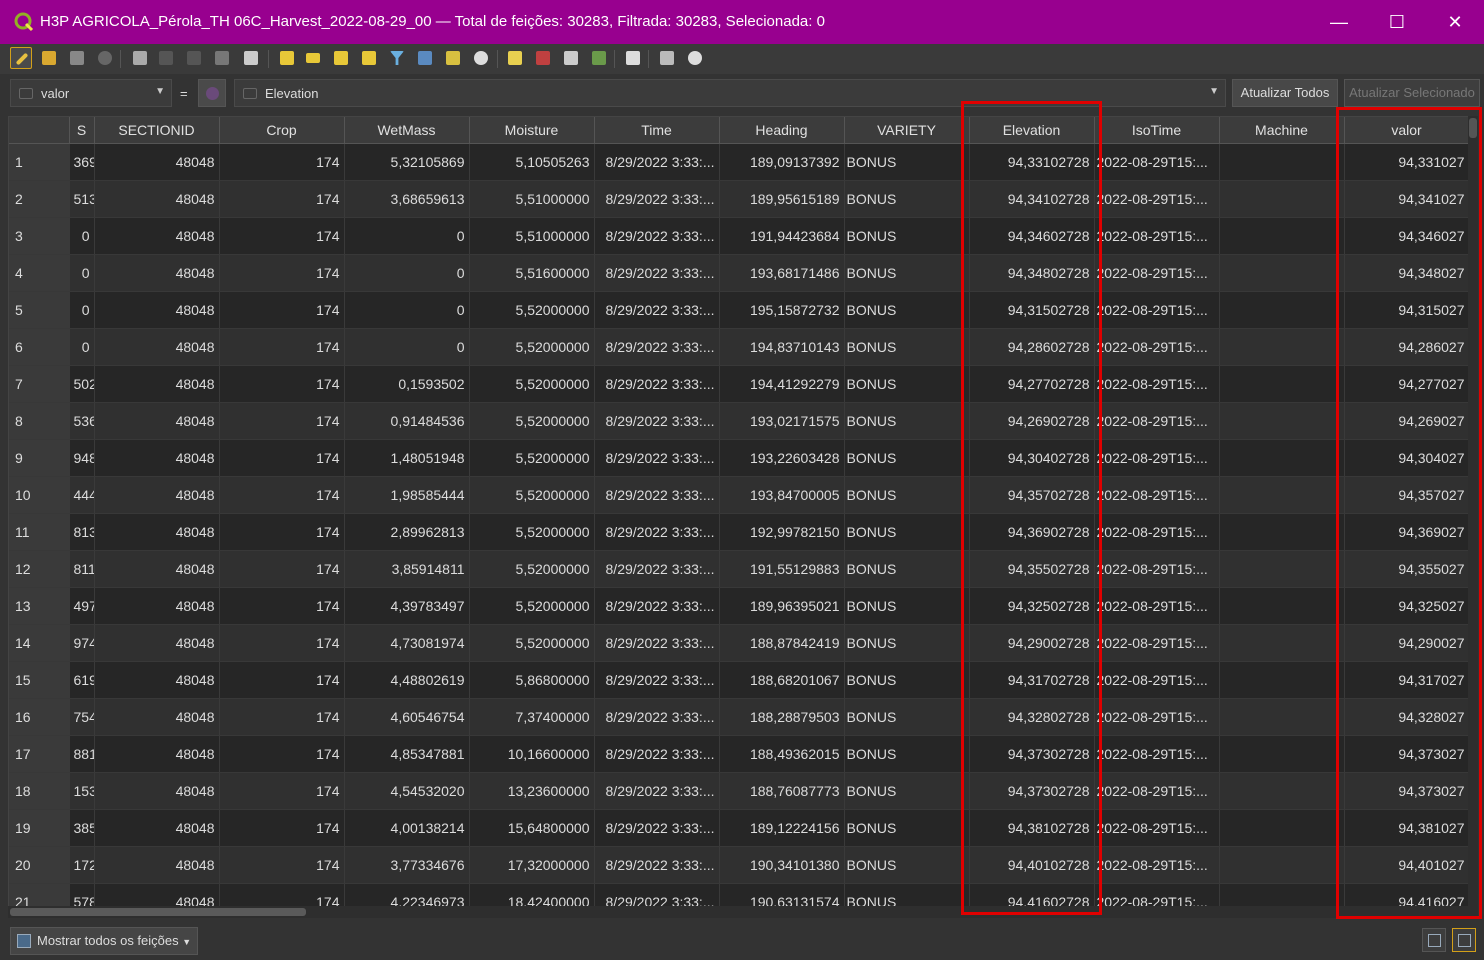 Image resolution: width=1484 pixels, height=960 pixels. What do you see at coordinates (1407, 458) in the screenshot?
I see `cell-valor: 94,304027` at bounding box center [1407, 458].